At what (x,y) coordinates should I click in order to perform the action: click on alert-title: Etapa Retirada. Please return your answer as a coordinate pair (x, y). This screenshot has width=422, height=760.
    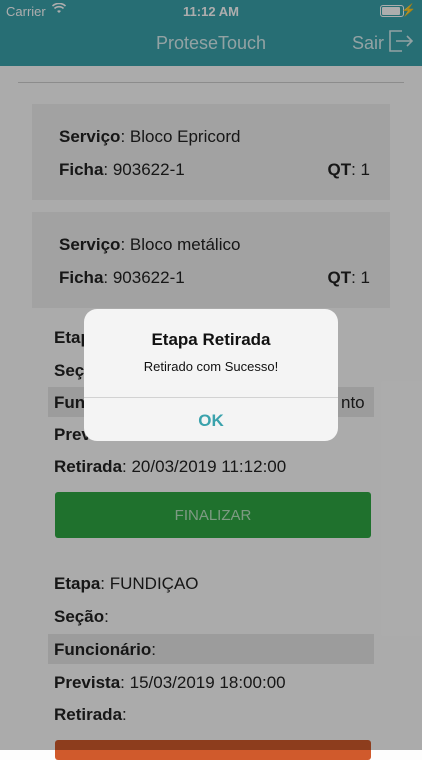
    Looking at the image, I should click on (211, 339).